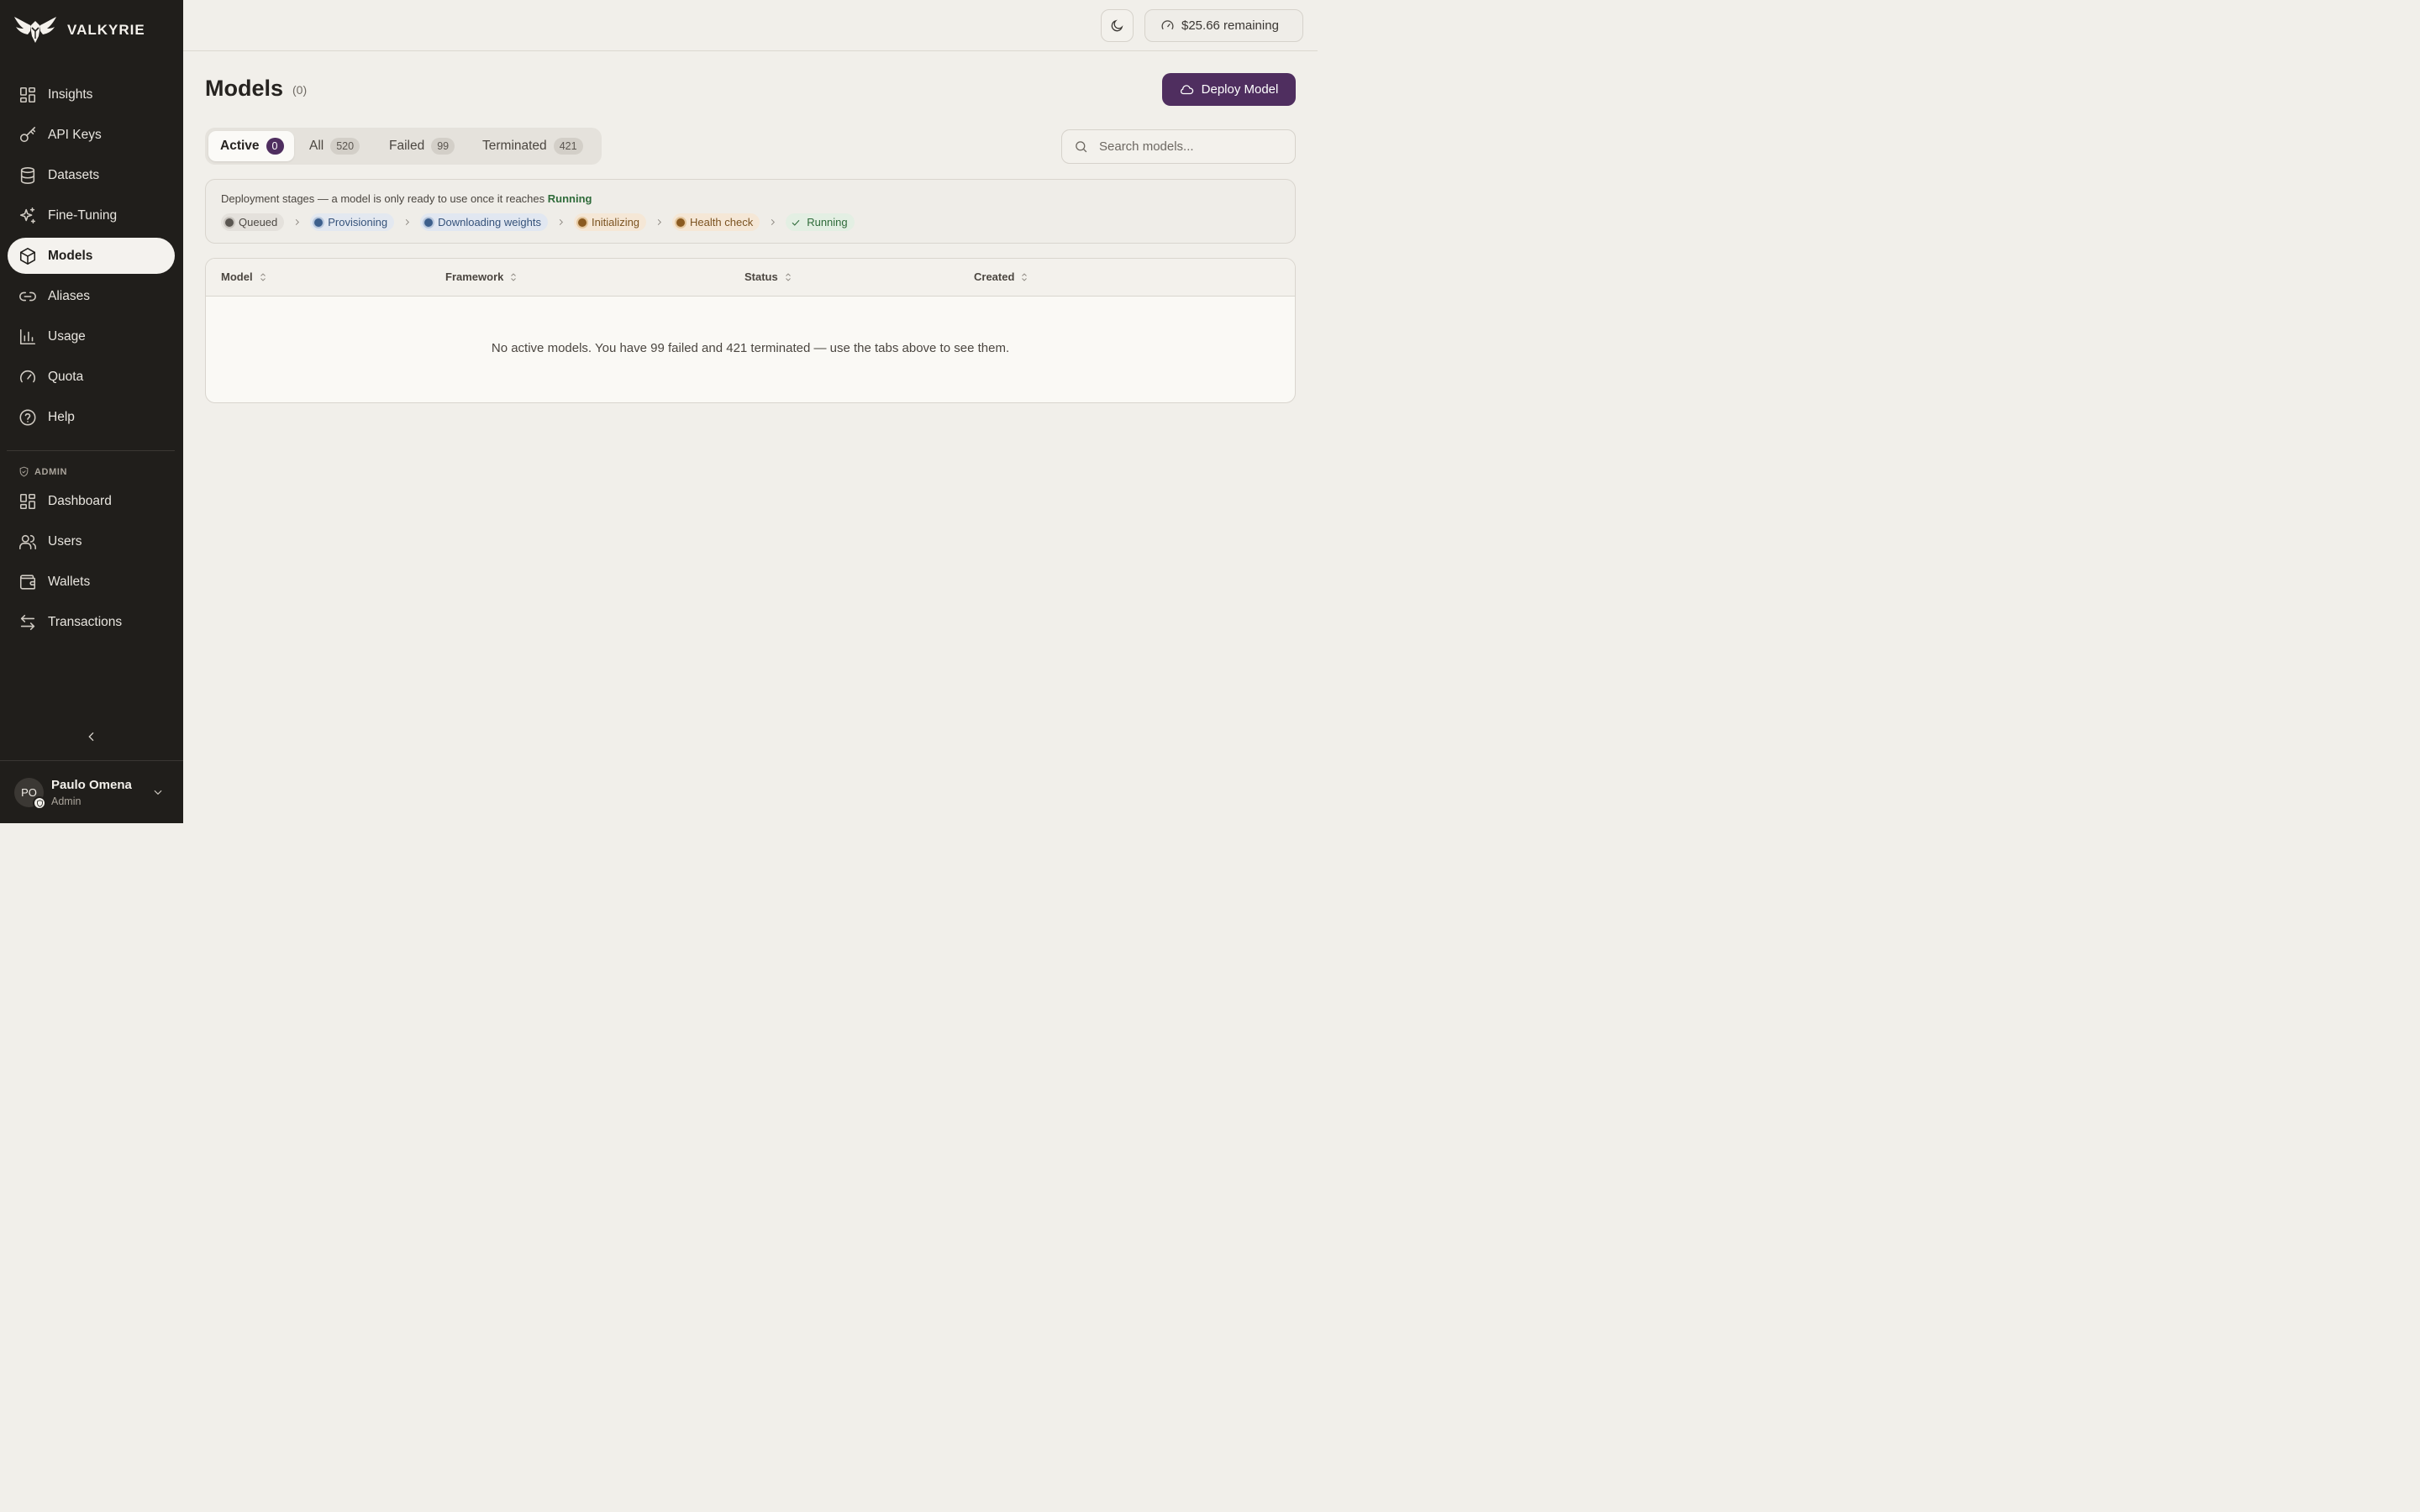 This screenshot has width=2420, height=1512. Describe the element at coordinates (443, 146) in the screenshot. I see `tab-count-badge: 99` at that location.